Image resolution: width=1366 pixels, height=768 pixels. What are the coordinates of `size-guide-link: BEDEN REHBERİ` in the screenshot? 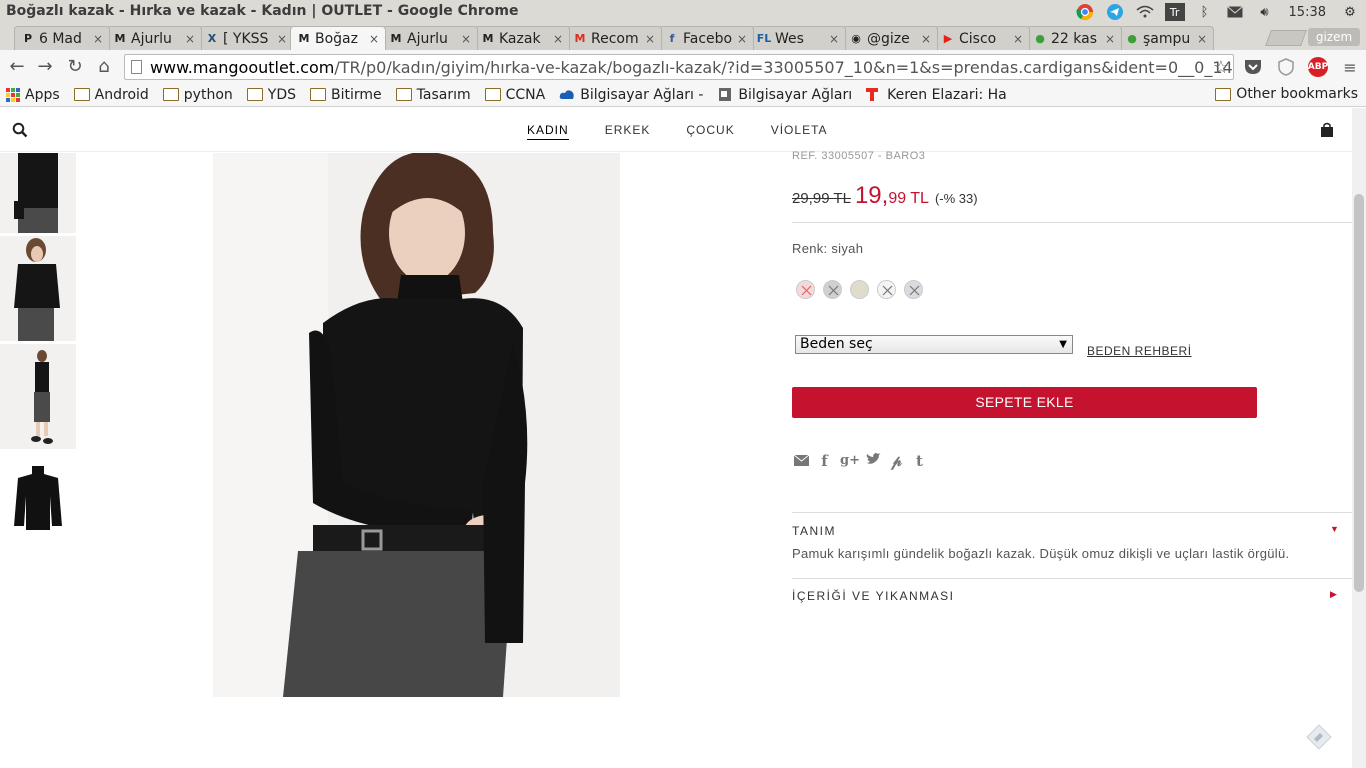 It's located at (1139, 351).